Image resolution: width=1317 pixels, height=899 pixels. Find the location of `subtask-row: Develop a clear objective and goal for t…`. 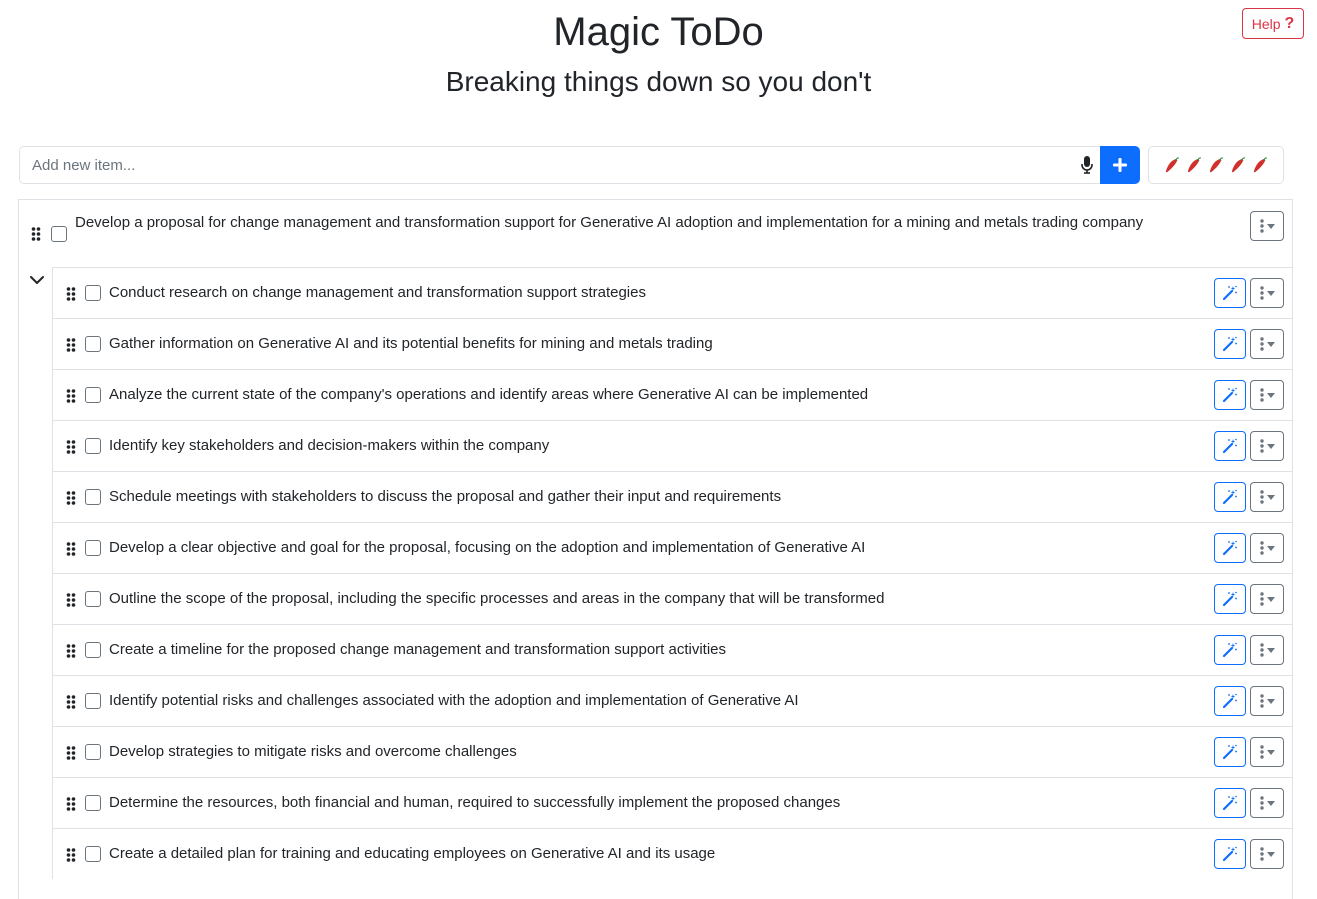

subtask-row: Develop a clear objective and goal for t… is located at coordinates (672, 547).